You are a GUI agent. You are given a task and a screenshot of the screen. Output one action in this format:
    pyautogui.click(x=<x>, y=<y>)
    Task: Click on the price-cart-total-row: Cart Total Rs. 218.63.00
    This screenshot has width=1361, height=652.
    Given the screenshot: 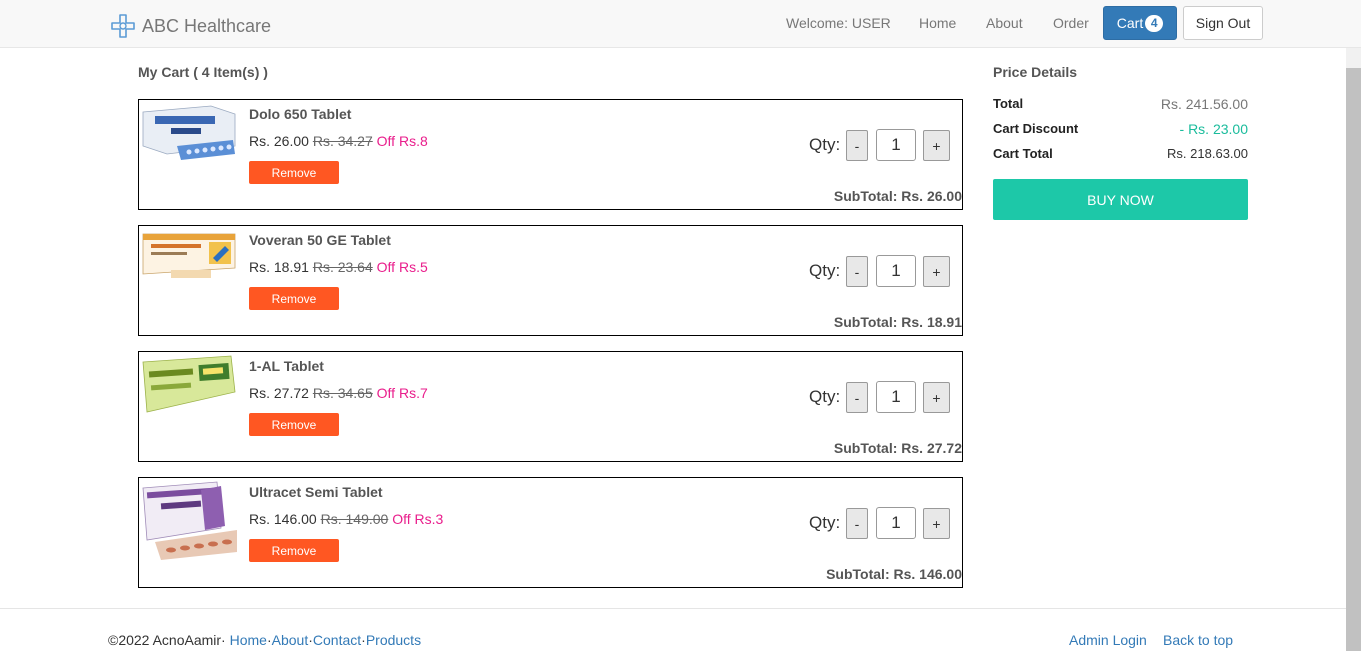 What is the action you would take?
    pyautogui.click(x=1120, y=155)
    